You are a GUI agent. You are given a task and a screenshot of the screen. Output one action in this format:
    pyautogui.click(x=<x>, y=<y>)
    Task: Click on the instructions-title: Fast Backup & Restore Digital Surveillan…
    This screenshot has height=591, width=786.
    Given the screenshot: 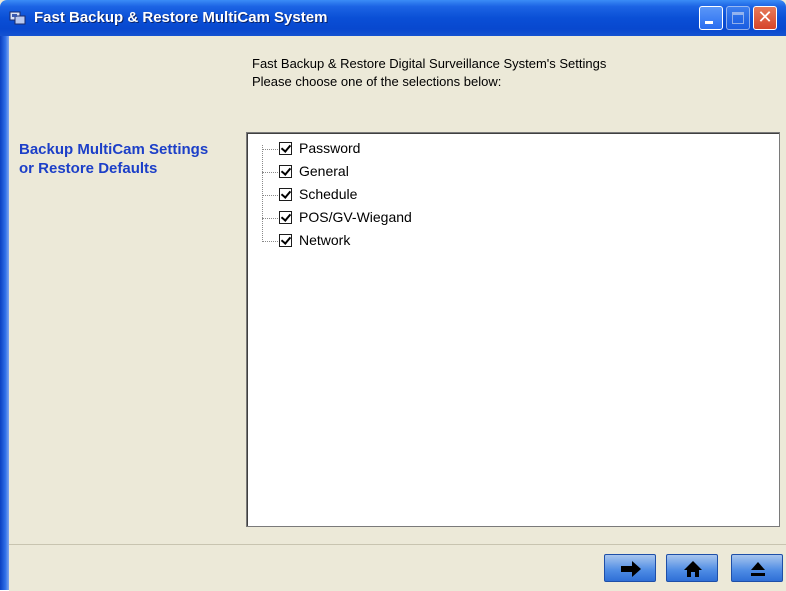 What is the action you would take?
    pyautogui.click(x=429, y=63)
    